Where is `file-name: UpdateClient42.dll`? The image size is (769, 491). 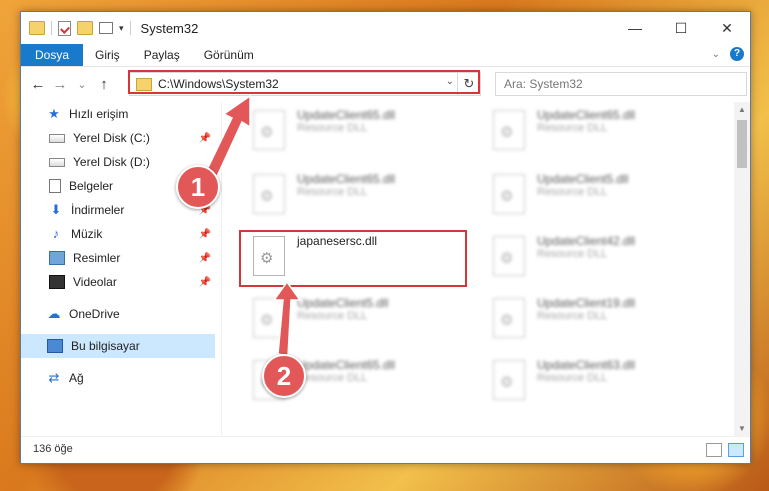 file-name: UpdateClient42.dll is located at coordinates (586, 241).